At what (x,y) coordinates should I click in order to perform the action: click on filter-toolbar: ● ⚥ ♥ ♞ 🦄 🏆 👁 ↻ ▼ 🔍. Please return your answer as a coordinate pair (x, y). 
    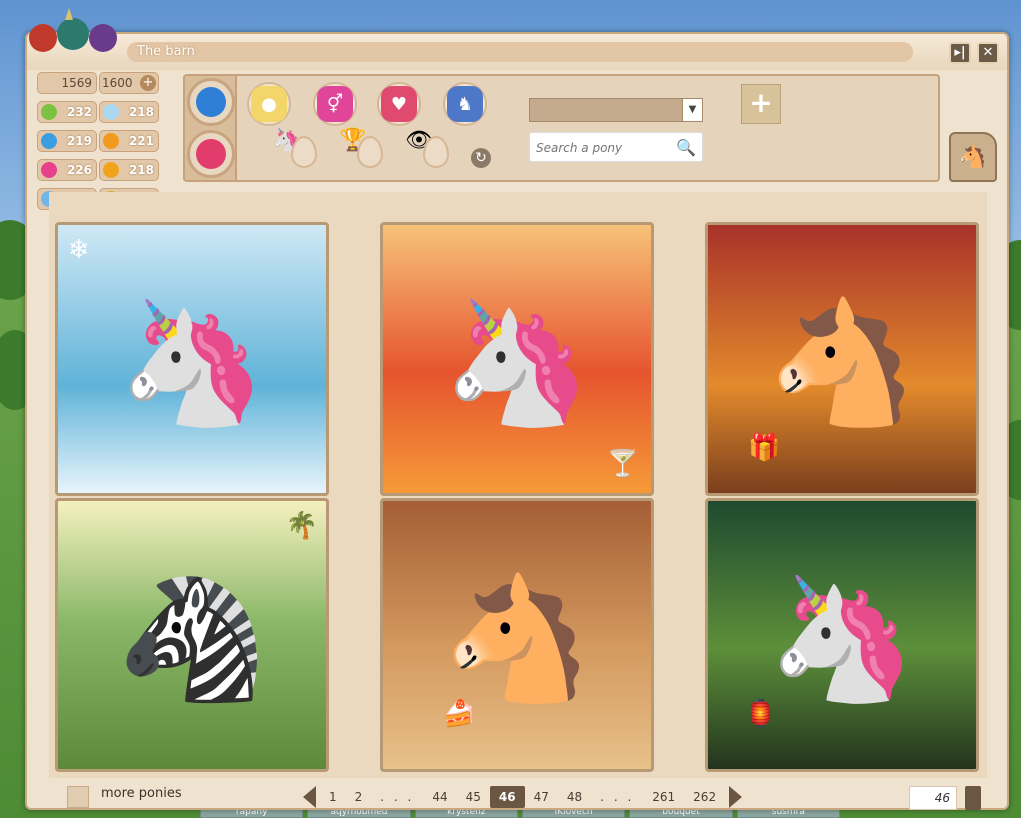
    Looking at the image, I should click on (561, 128).